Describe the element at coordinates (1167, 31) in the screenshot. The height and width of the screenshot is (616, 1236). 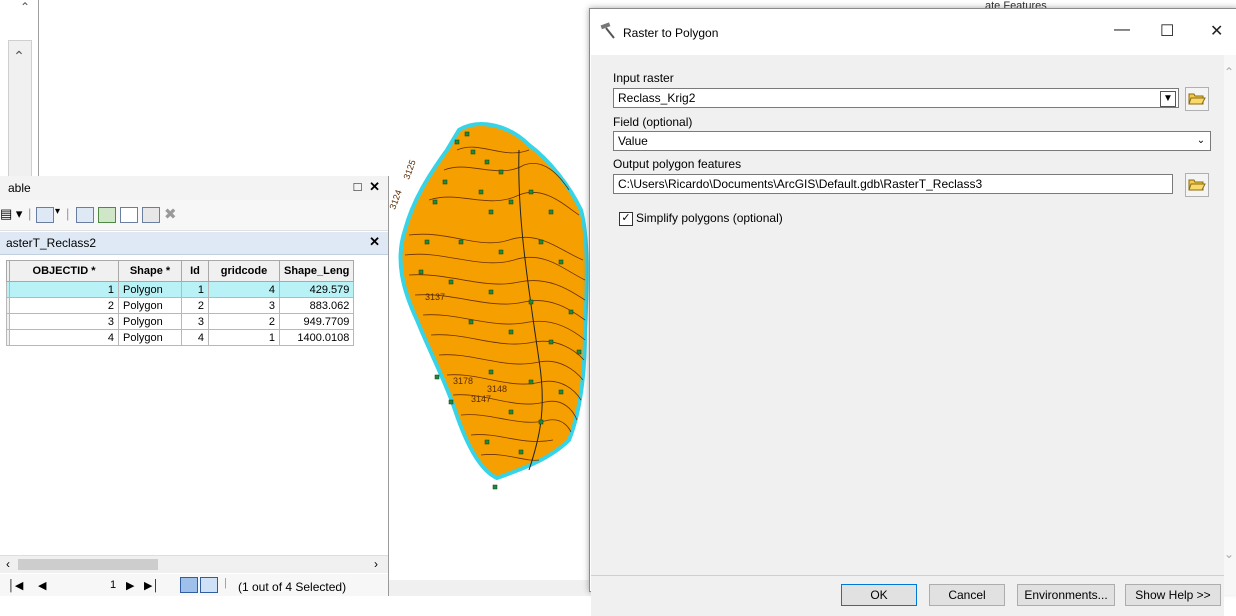
I see `maximize-icon: ☐` at that location.